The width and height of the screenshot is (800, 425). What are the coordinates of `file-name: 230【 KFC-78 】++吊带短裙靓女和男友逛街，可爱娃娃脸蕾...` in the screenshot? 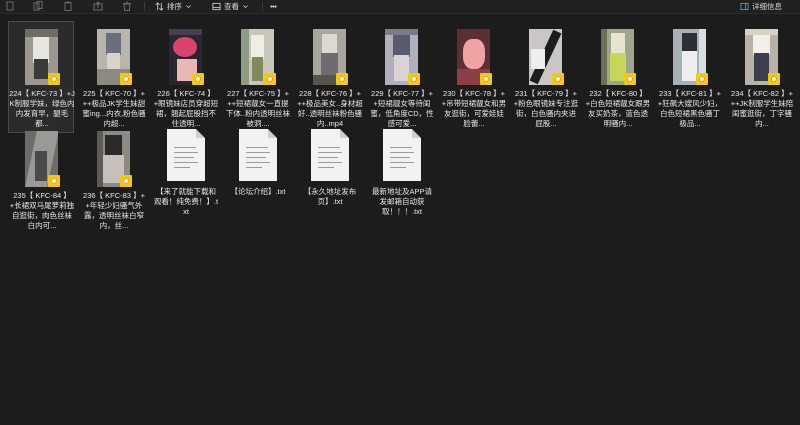 It's located at (474, 108).